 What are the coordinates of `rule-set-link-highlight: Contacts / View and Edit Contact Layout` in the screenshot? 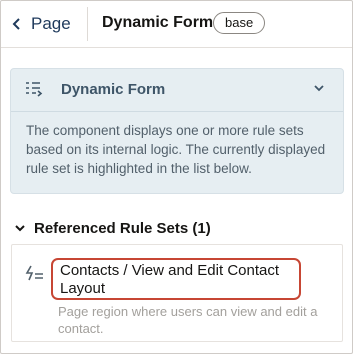 It's located at (176, 279).